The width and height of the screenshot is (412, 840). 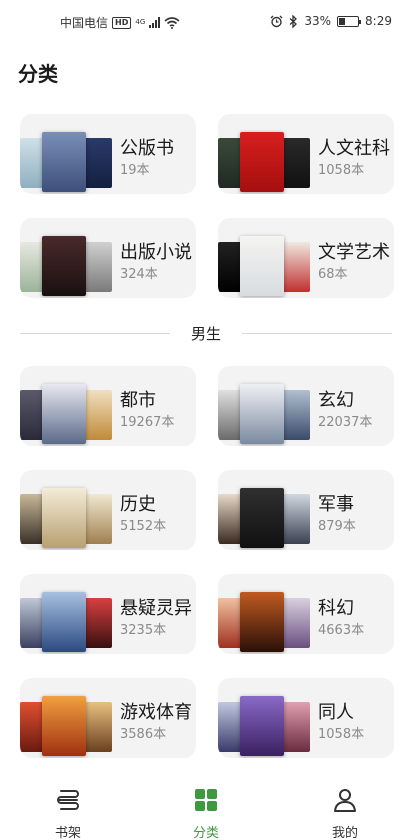 What do you see at coordinates (344, 833) in the screenshot?
I see `tab-label: 我的` at bounding box center [344, 833].